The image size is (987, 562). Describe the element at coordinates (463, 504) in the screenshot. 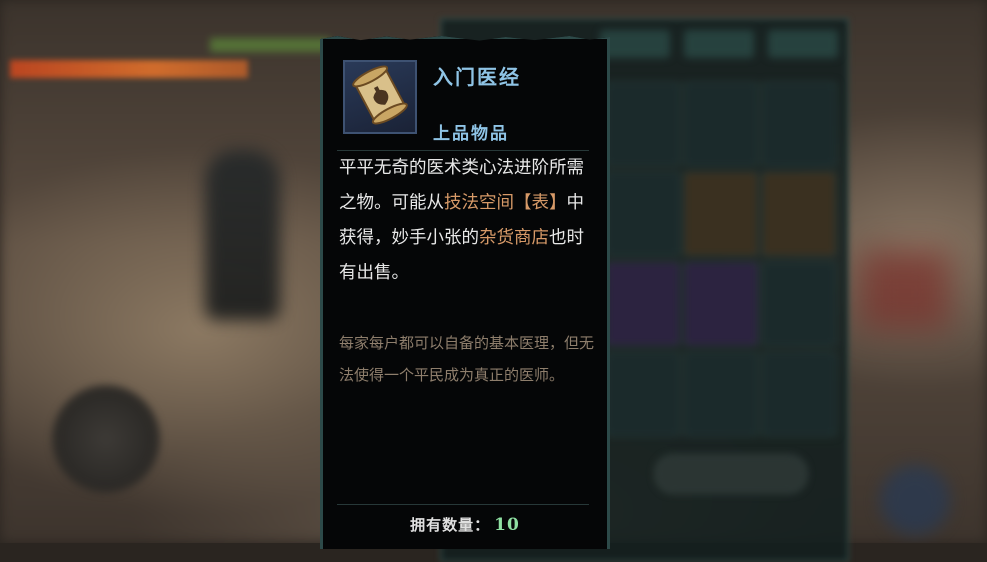

I see `divider` at that location.